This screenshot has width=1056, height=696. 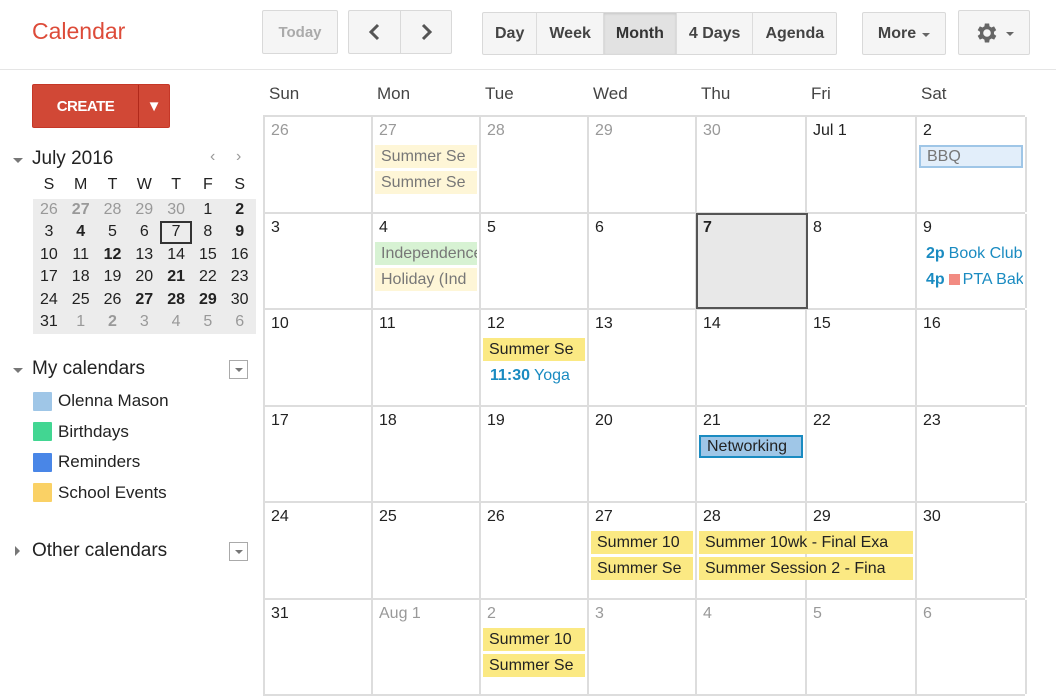 What do you see at coordinates (400, 614) in the screenshot?
I see `day-number: Aug 1` at bounding box center [400, 614].